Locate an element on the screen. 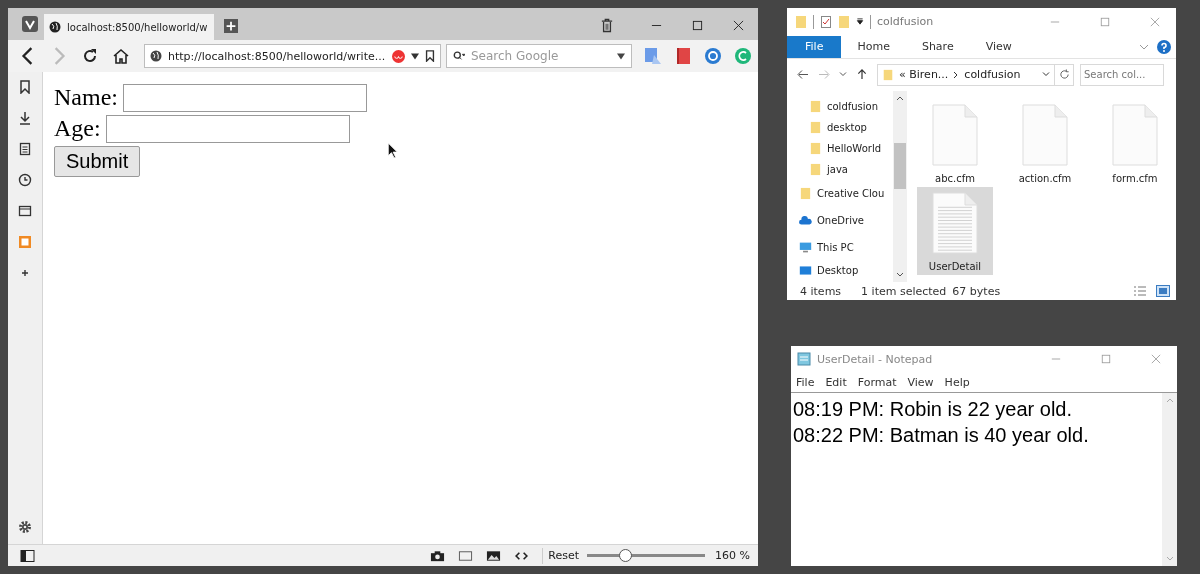 The height and width of the screenshot is (574, 1200). window-title: UserDetail - Notepad is located at coordinates (875, 359).